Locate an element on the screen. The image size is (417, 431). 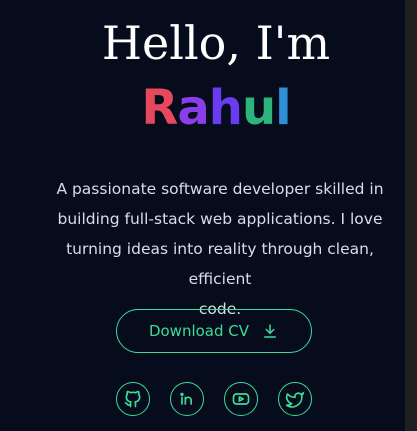
github-icon is located at coordinates (132, 399).